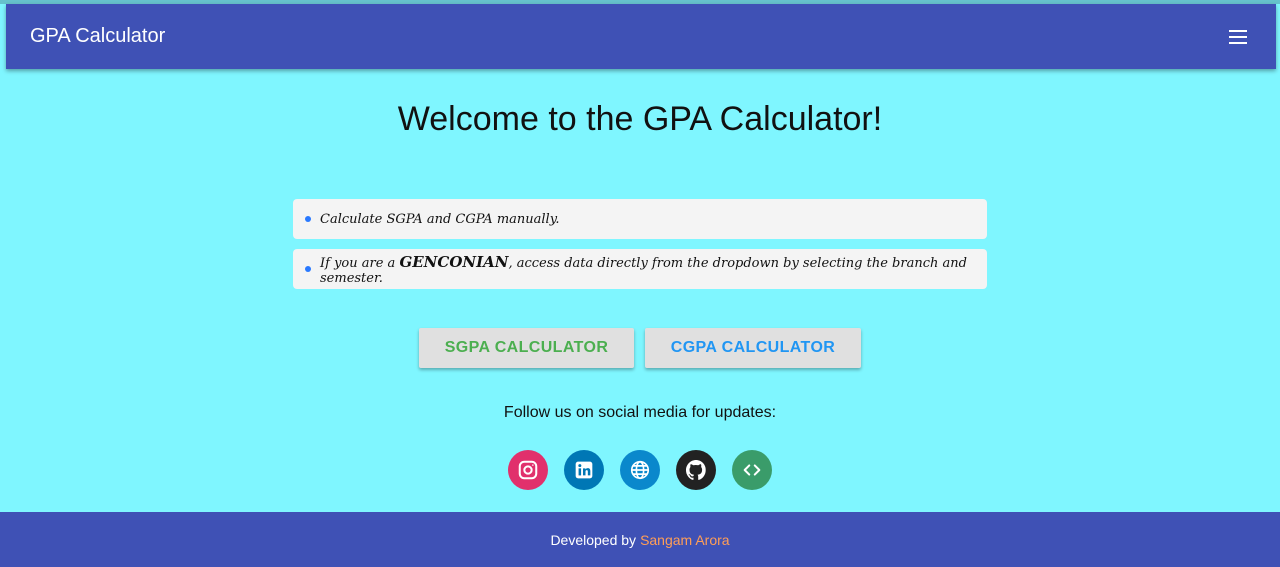  I want to click on info-item-manual: Calculate SGPA and CGPA manually., so click(640, 219).